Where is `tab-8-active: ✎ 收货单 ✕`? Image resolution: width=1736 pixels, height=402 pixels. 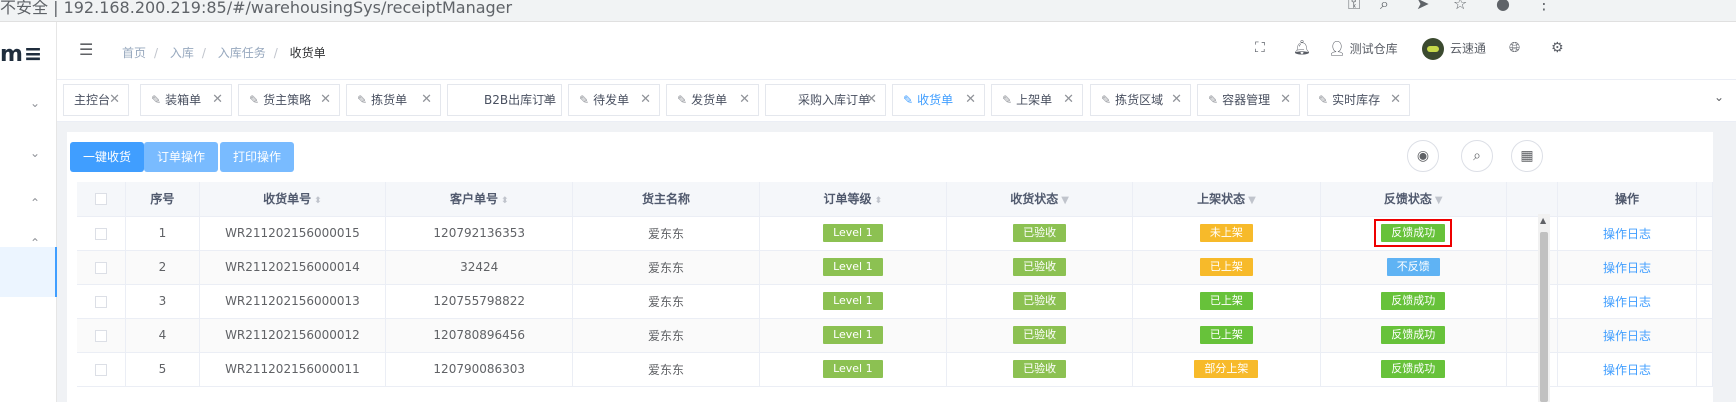
tab-8-active: ✎ 收货单 ✕ is located at coordinates (938, 100).